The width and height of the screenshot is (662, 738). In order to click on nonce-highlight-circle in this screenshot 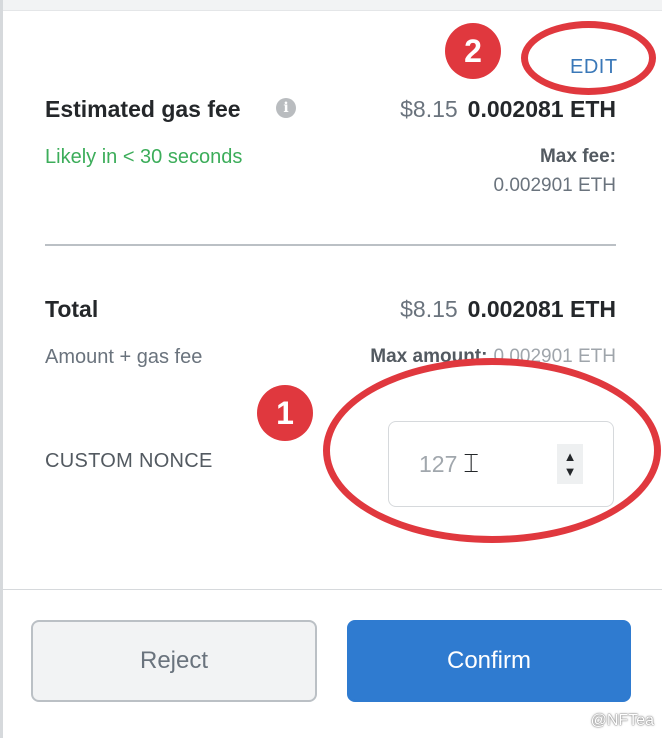, I will do `click(492, 450)`.